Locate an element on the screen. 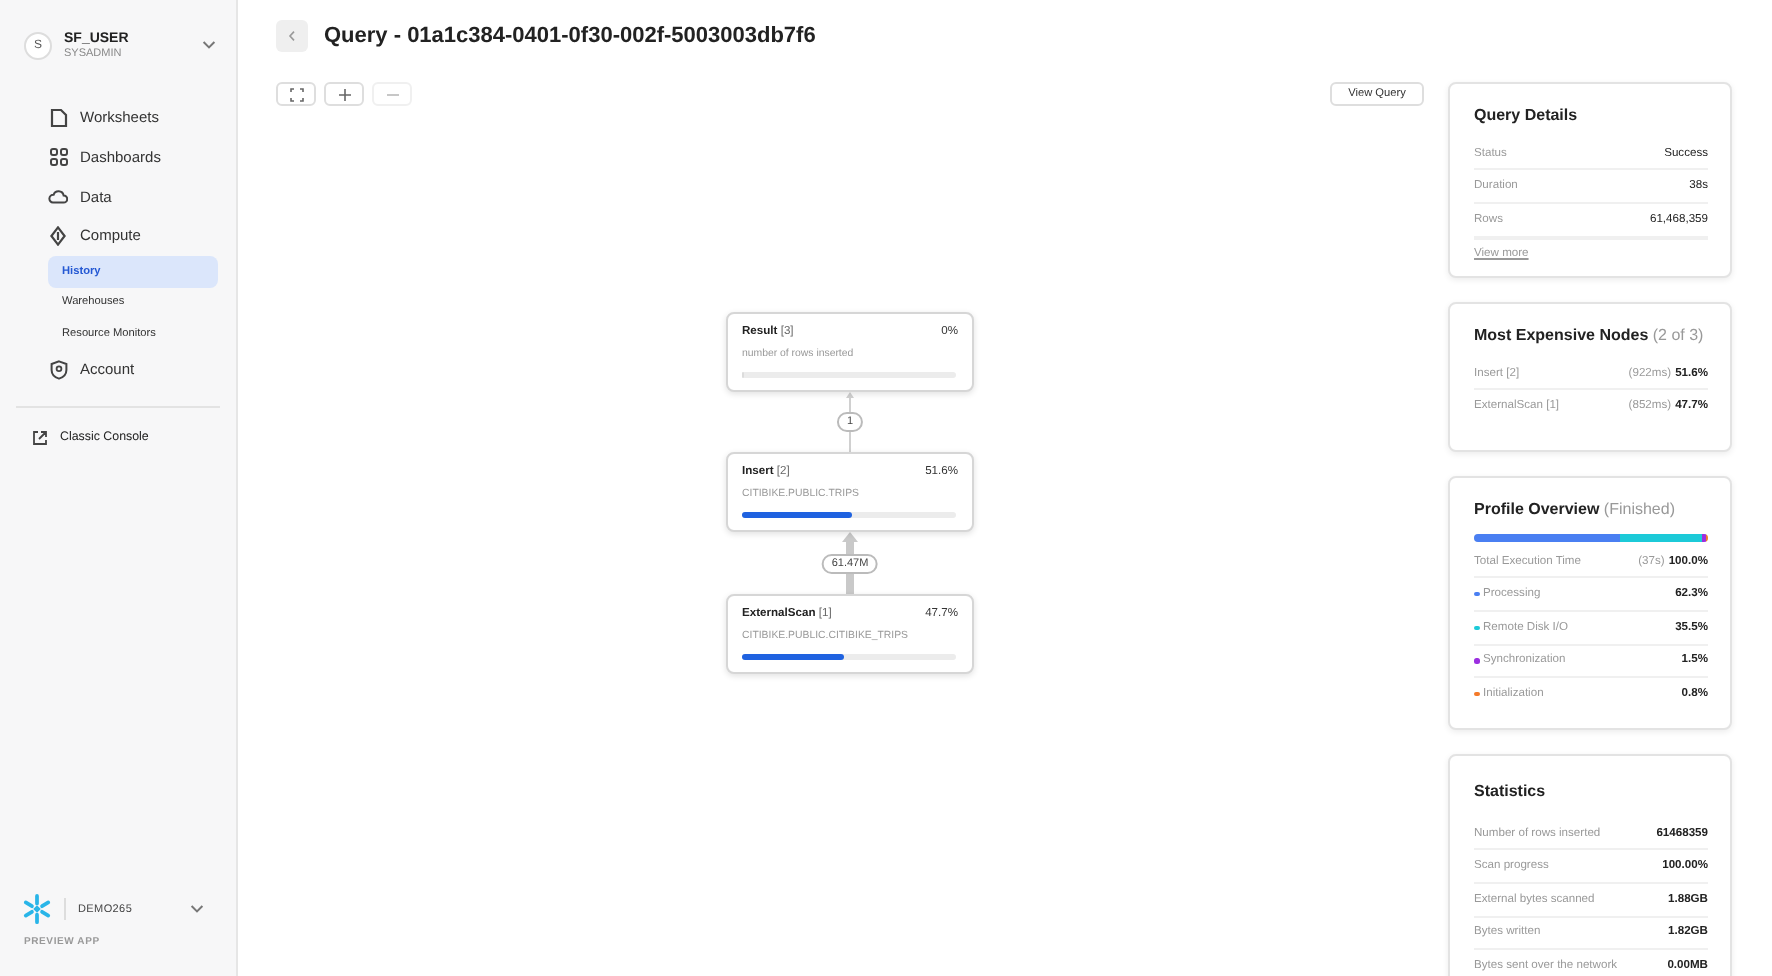 The height and width of the screenshot is (976, 1772). card-title: Most Expensive Nodes (2 of 3) is located at coordinates (1590, 337).